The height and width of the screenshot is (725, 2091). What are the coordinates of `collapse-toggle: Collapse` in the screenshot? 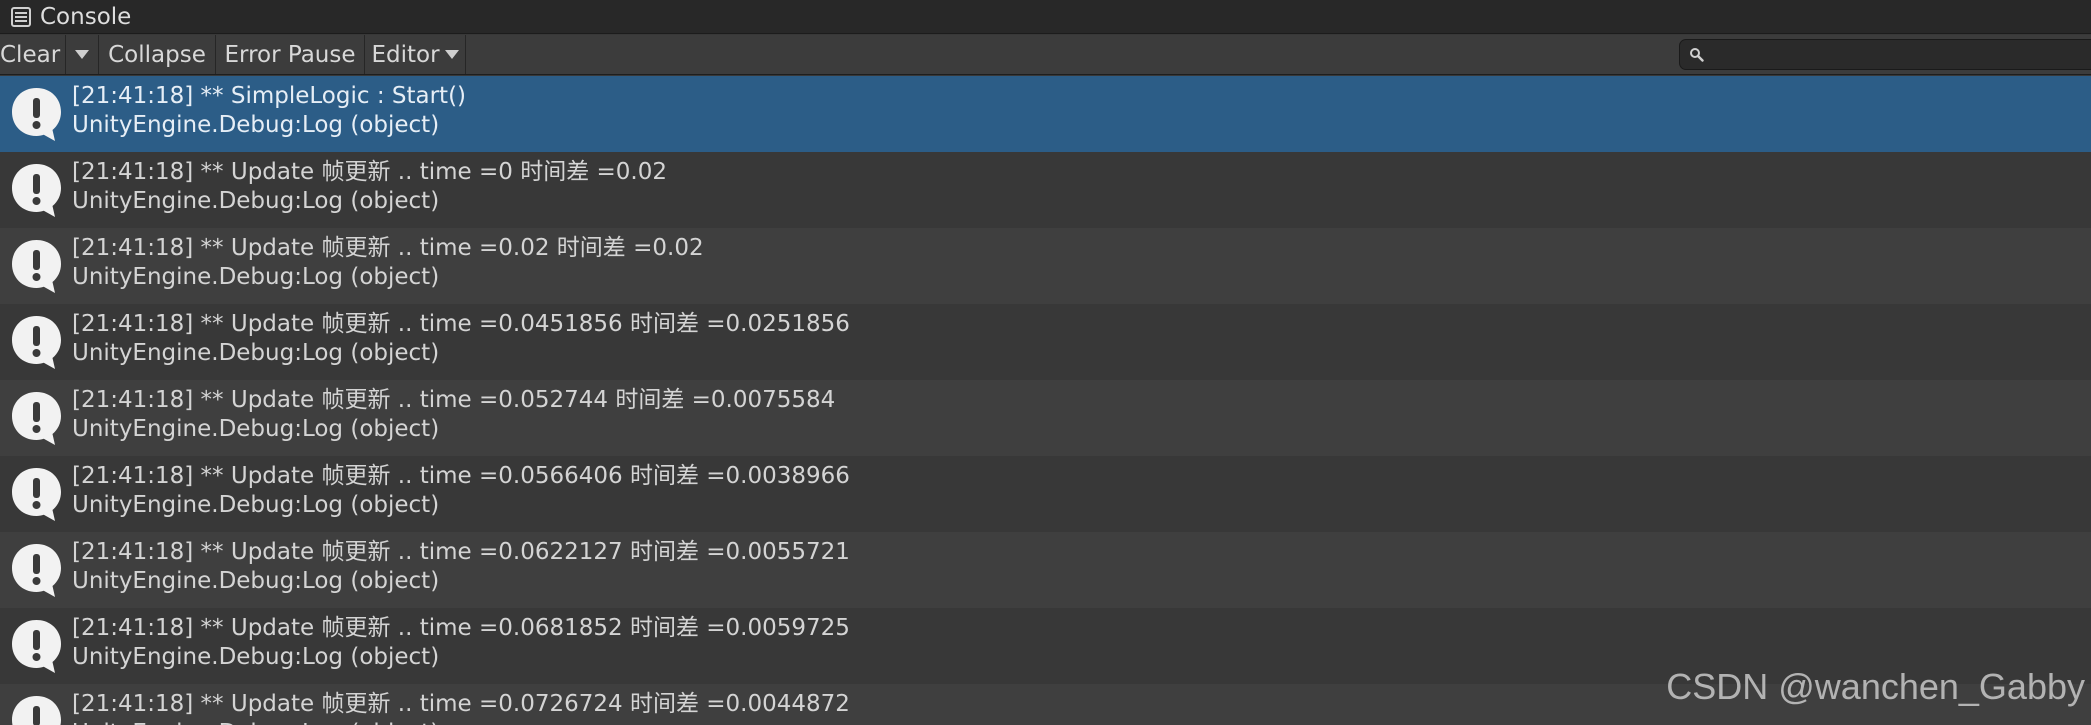 It's located at (157, 54).